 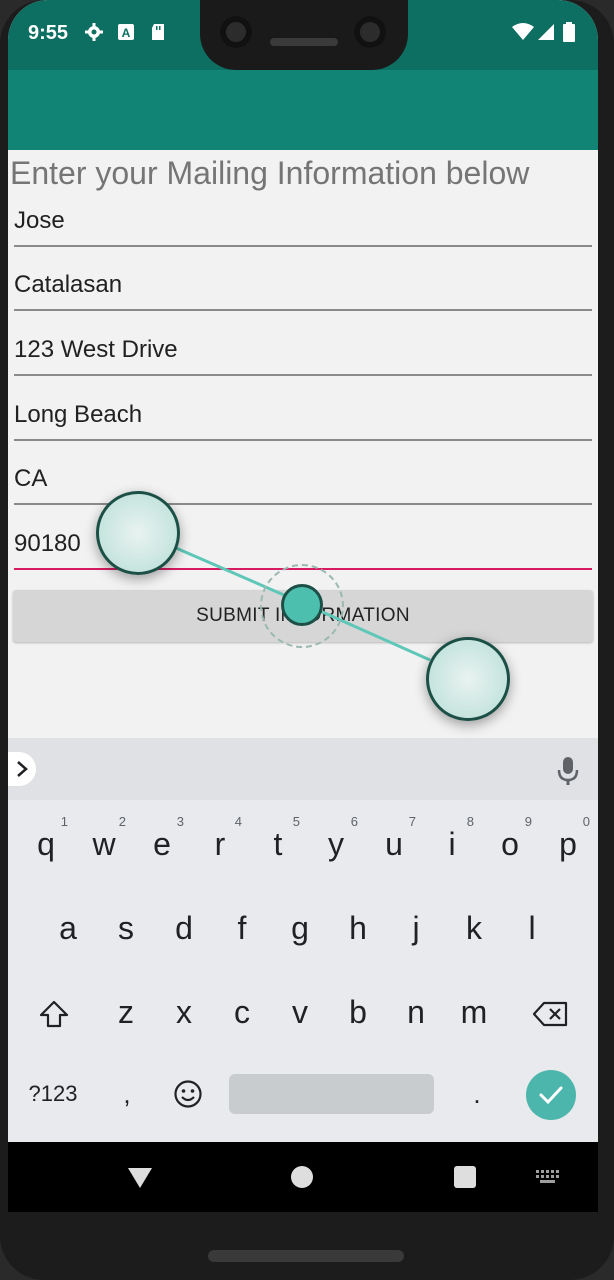 I want to click on key-i: i 8, so click(x=452, y=841).